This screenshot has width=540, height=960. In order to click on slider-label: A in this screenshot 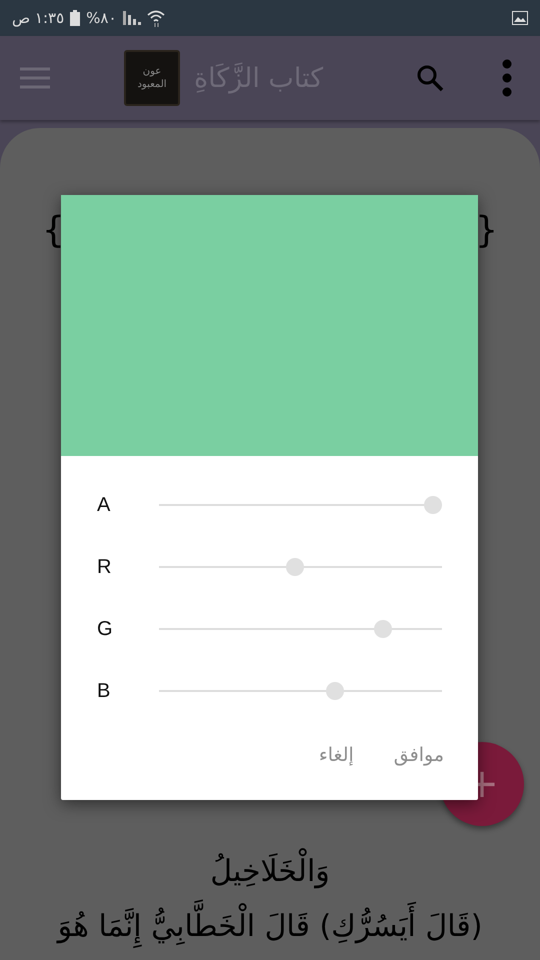, I will do `click(104, 505)`.